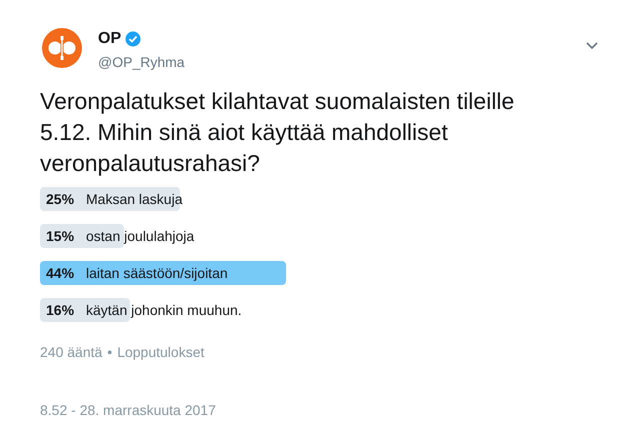  What do you see at coordinates (160, 352) in the screenshot?
I see `poll-status: Lopputulokset` at bounding box center [160, 352].